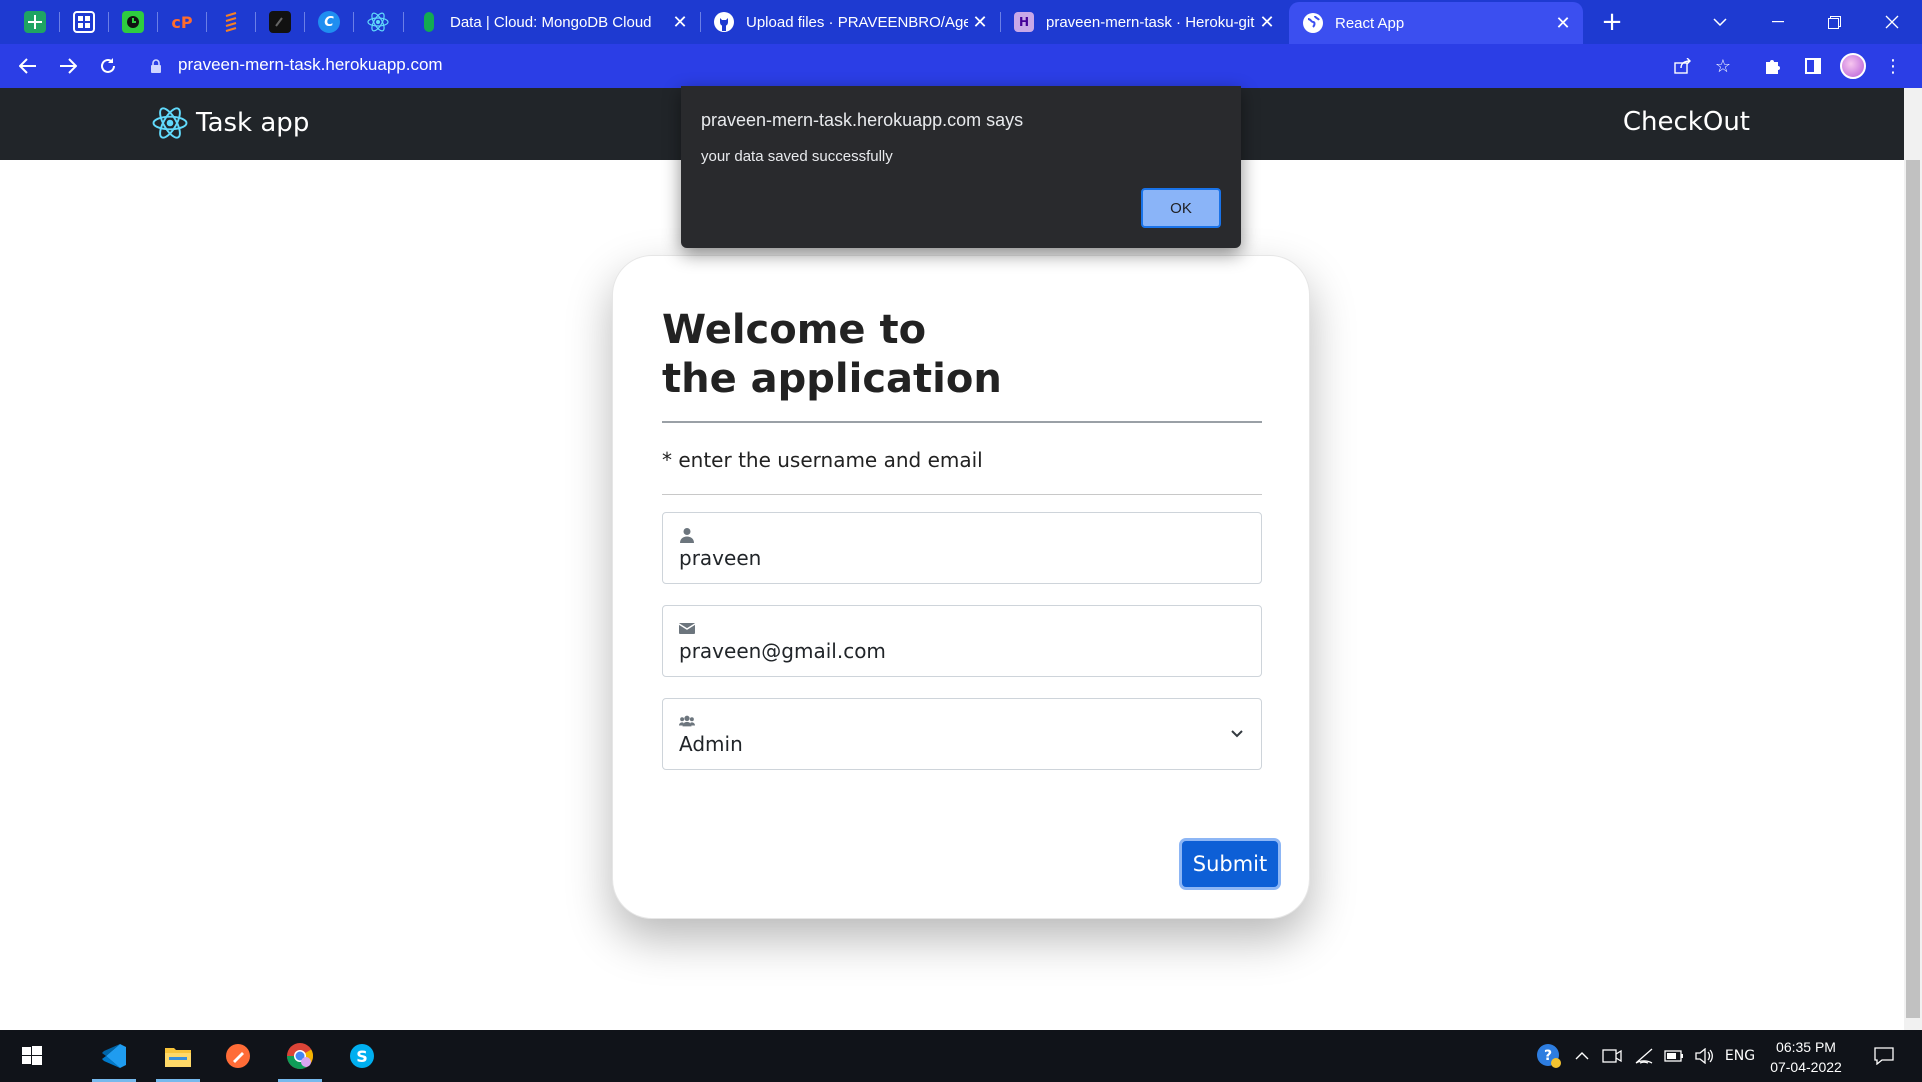 The image size is (1922, 1082). What do you see at coordinates (310, 65) in the screenshot?
I see `address-bar-url: praveen-mern-task.herokuapp.com` at bounding box center [310, 65].